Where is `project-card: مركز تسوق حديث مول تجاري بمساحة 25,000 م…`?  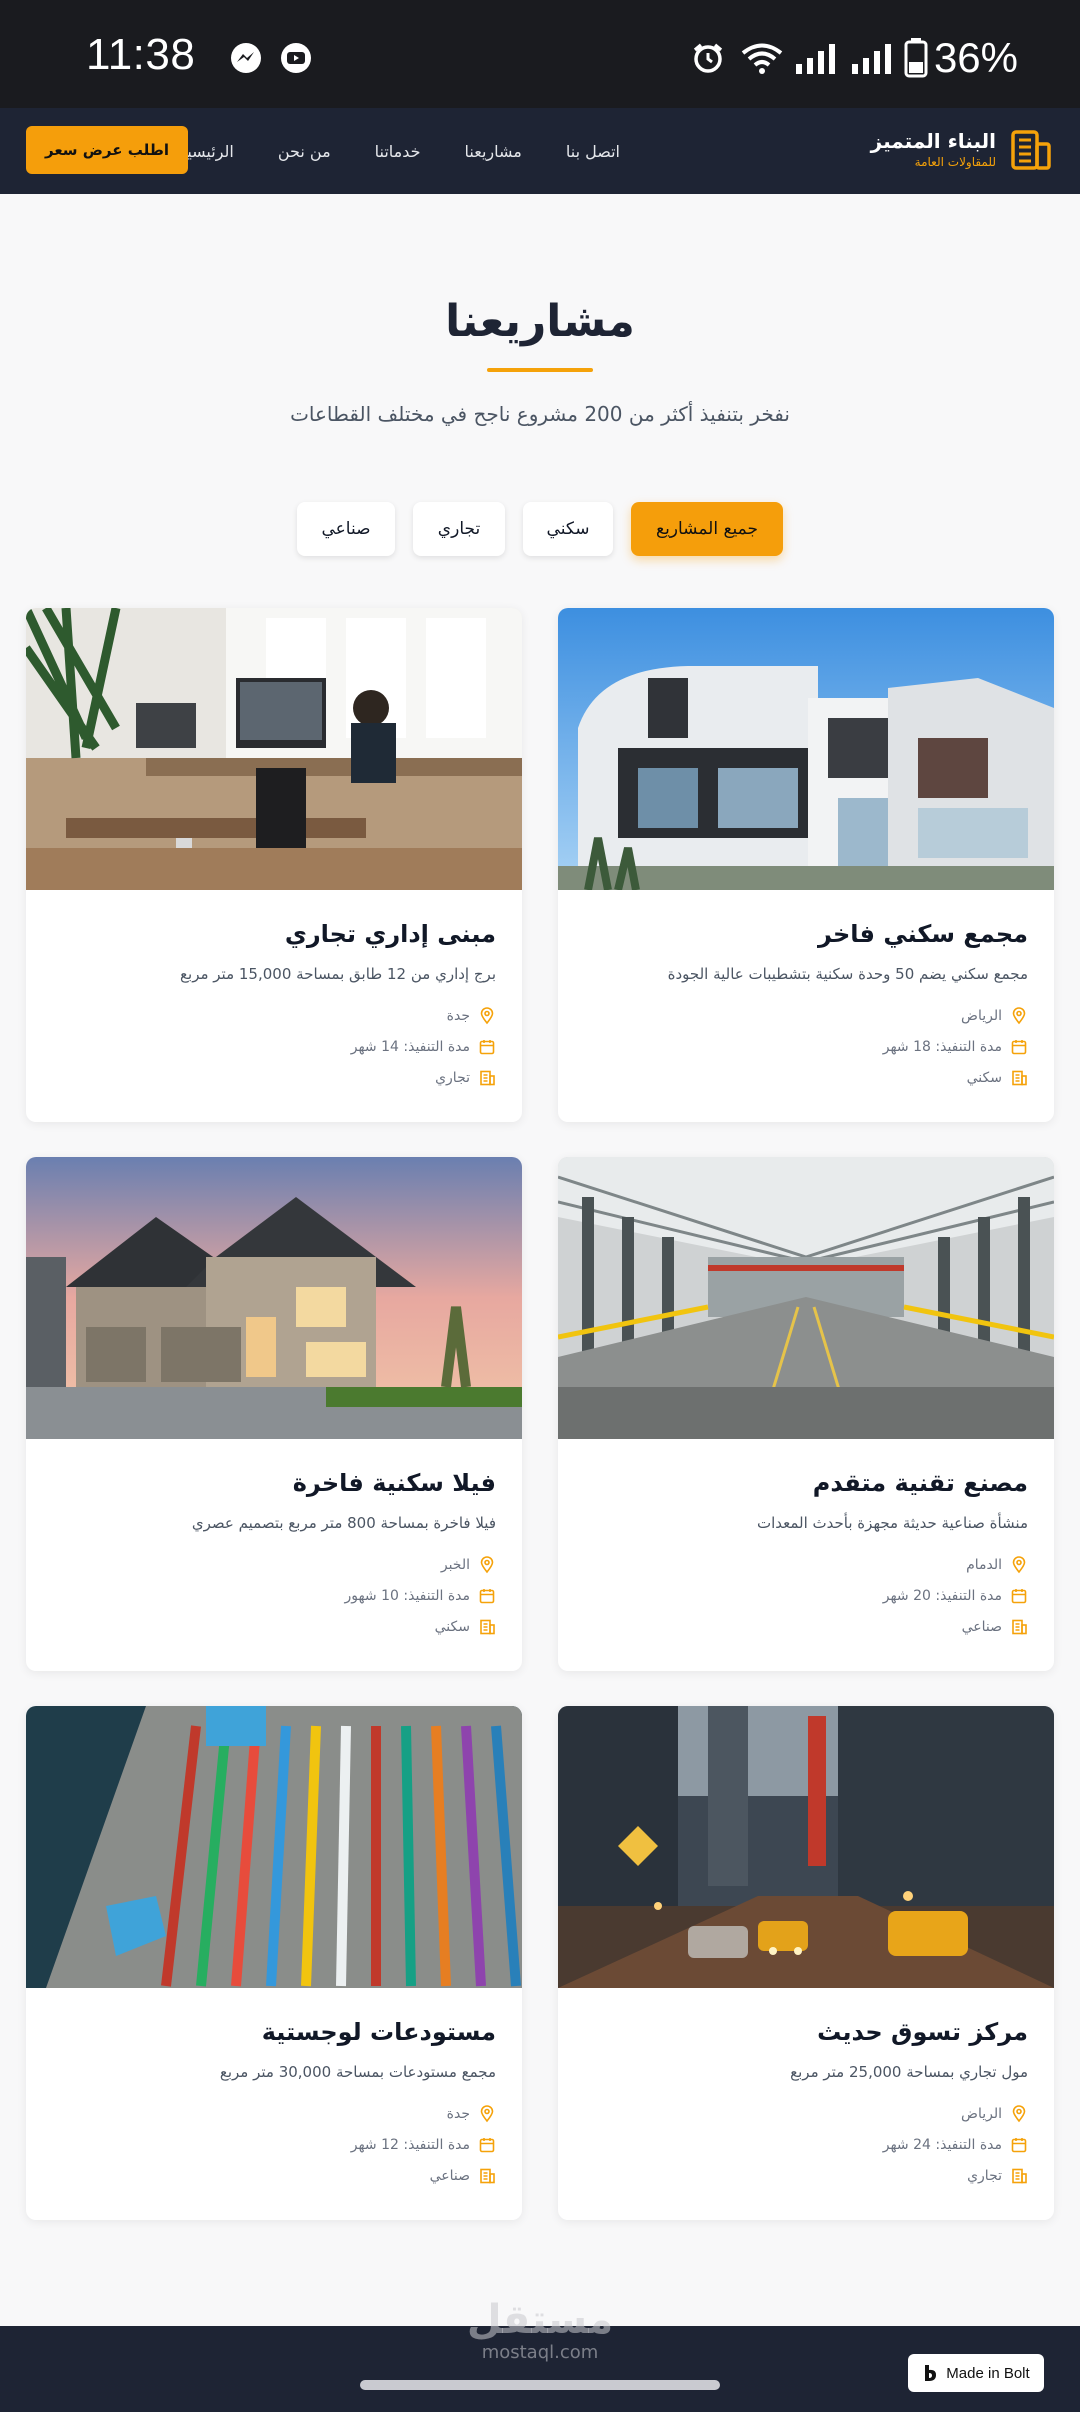 project-card: مركز تسوق حديث مول تجاري بمساحة 25,000 م… is located at coordinates (806, 1963).